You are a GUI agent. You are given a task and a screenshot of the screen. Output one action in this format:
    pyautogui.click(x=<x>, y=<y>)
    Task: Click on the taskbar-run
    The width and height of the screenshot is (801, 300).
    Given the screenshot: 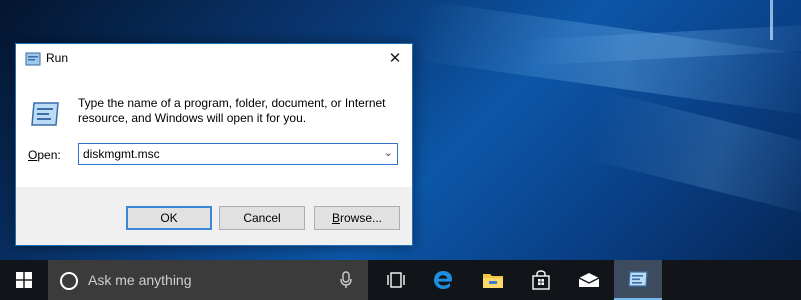 What is the action you would take?
    pyautogui.click(x=638, y=280)
    